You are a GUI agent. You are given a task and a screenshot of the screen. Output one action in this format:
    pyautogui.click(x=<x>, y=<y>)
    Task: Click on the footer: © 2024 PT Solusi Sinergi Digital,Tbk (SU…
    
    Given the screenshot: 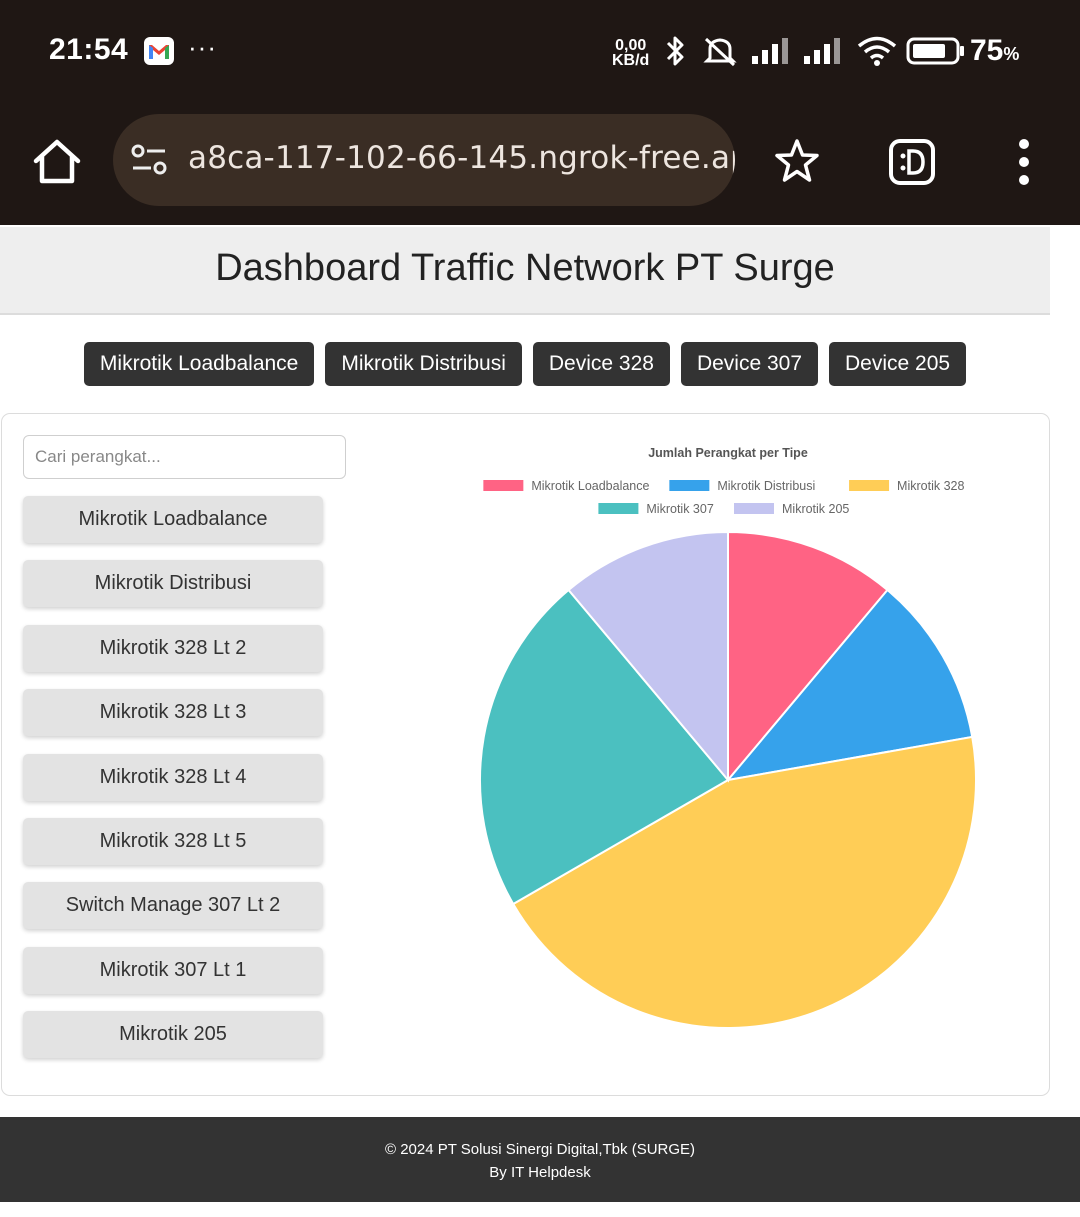 What is the action you would take?
    pyautogui.click(x=540, y=1159)
    